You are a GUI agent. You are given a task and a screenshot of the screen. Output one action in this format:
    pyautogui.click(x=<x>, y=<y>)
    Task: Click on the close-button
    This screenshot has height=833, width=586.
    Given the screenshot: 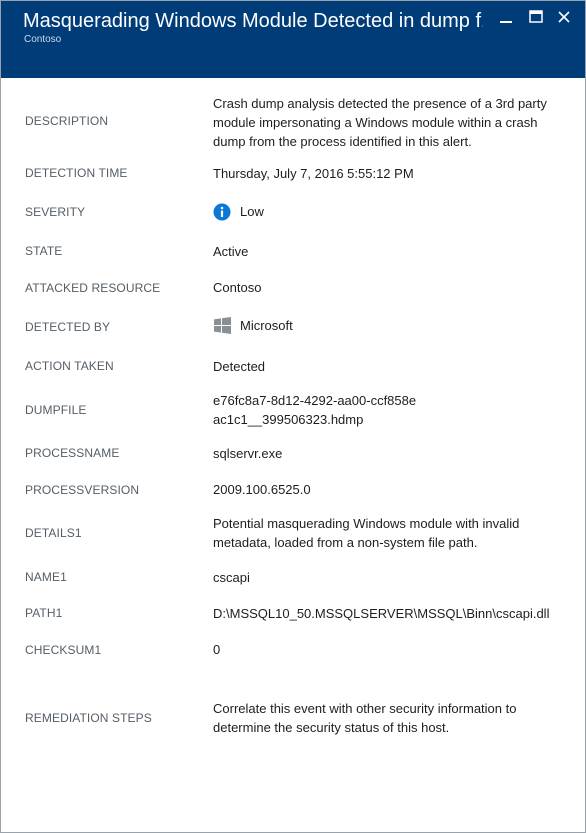 What is the action you would take?
    pyautogui.click(x=564, y=17)
    